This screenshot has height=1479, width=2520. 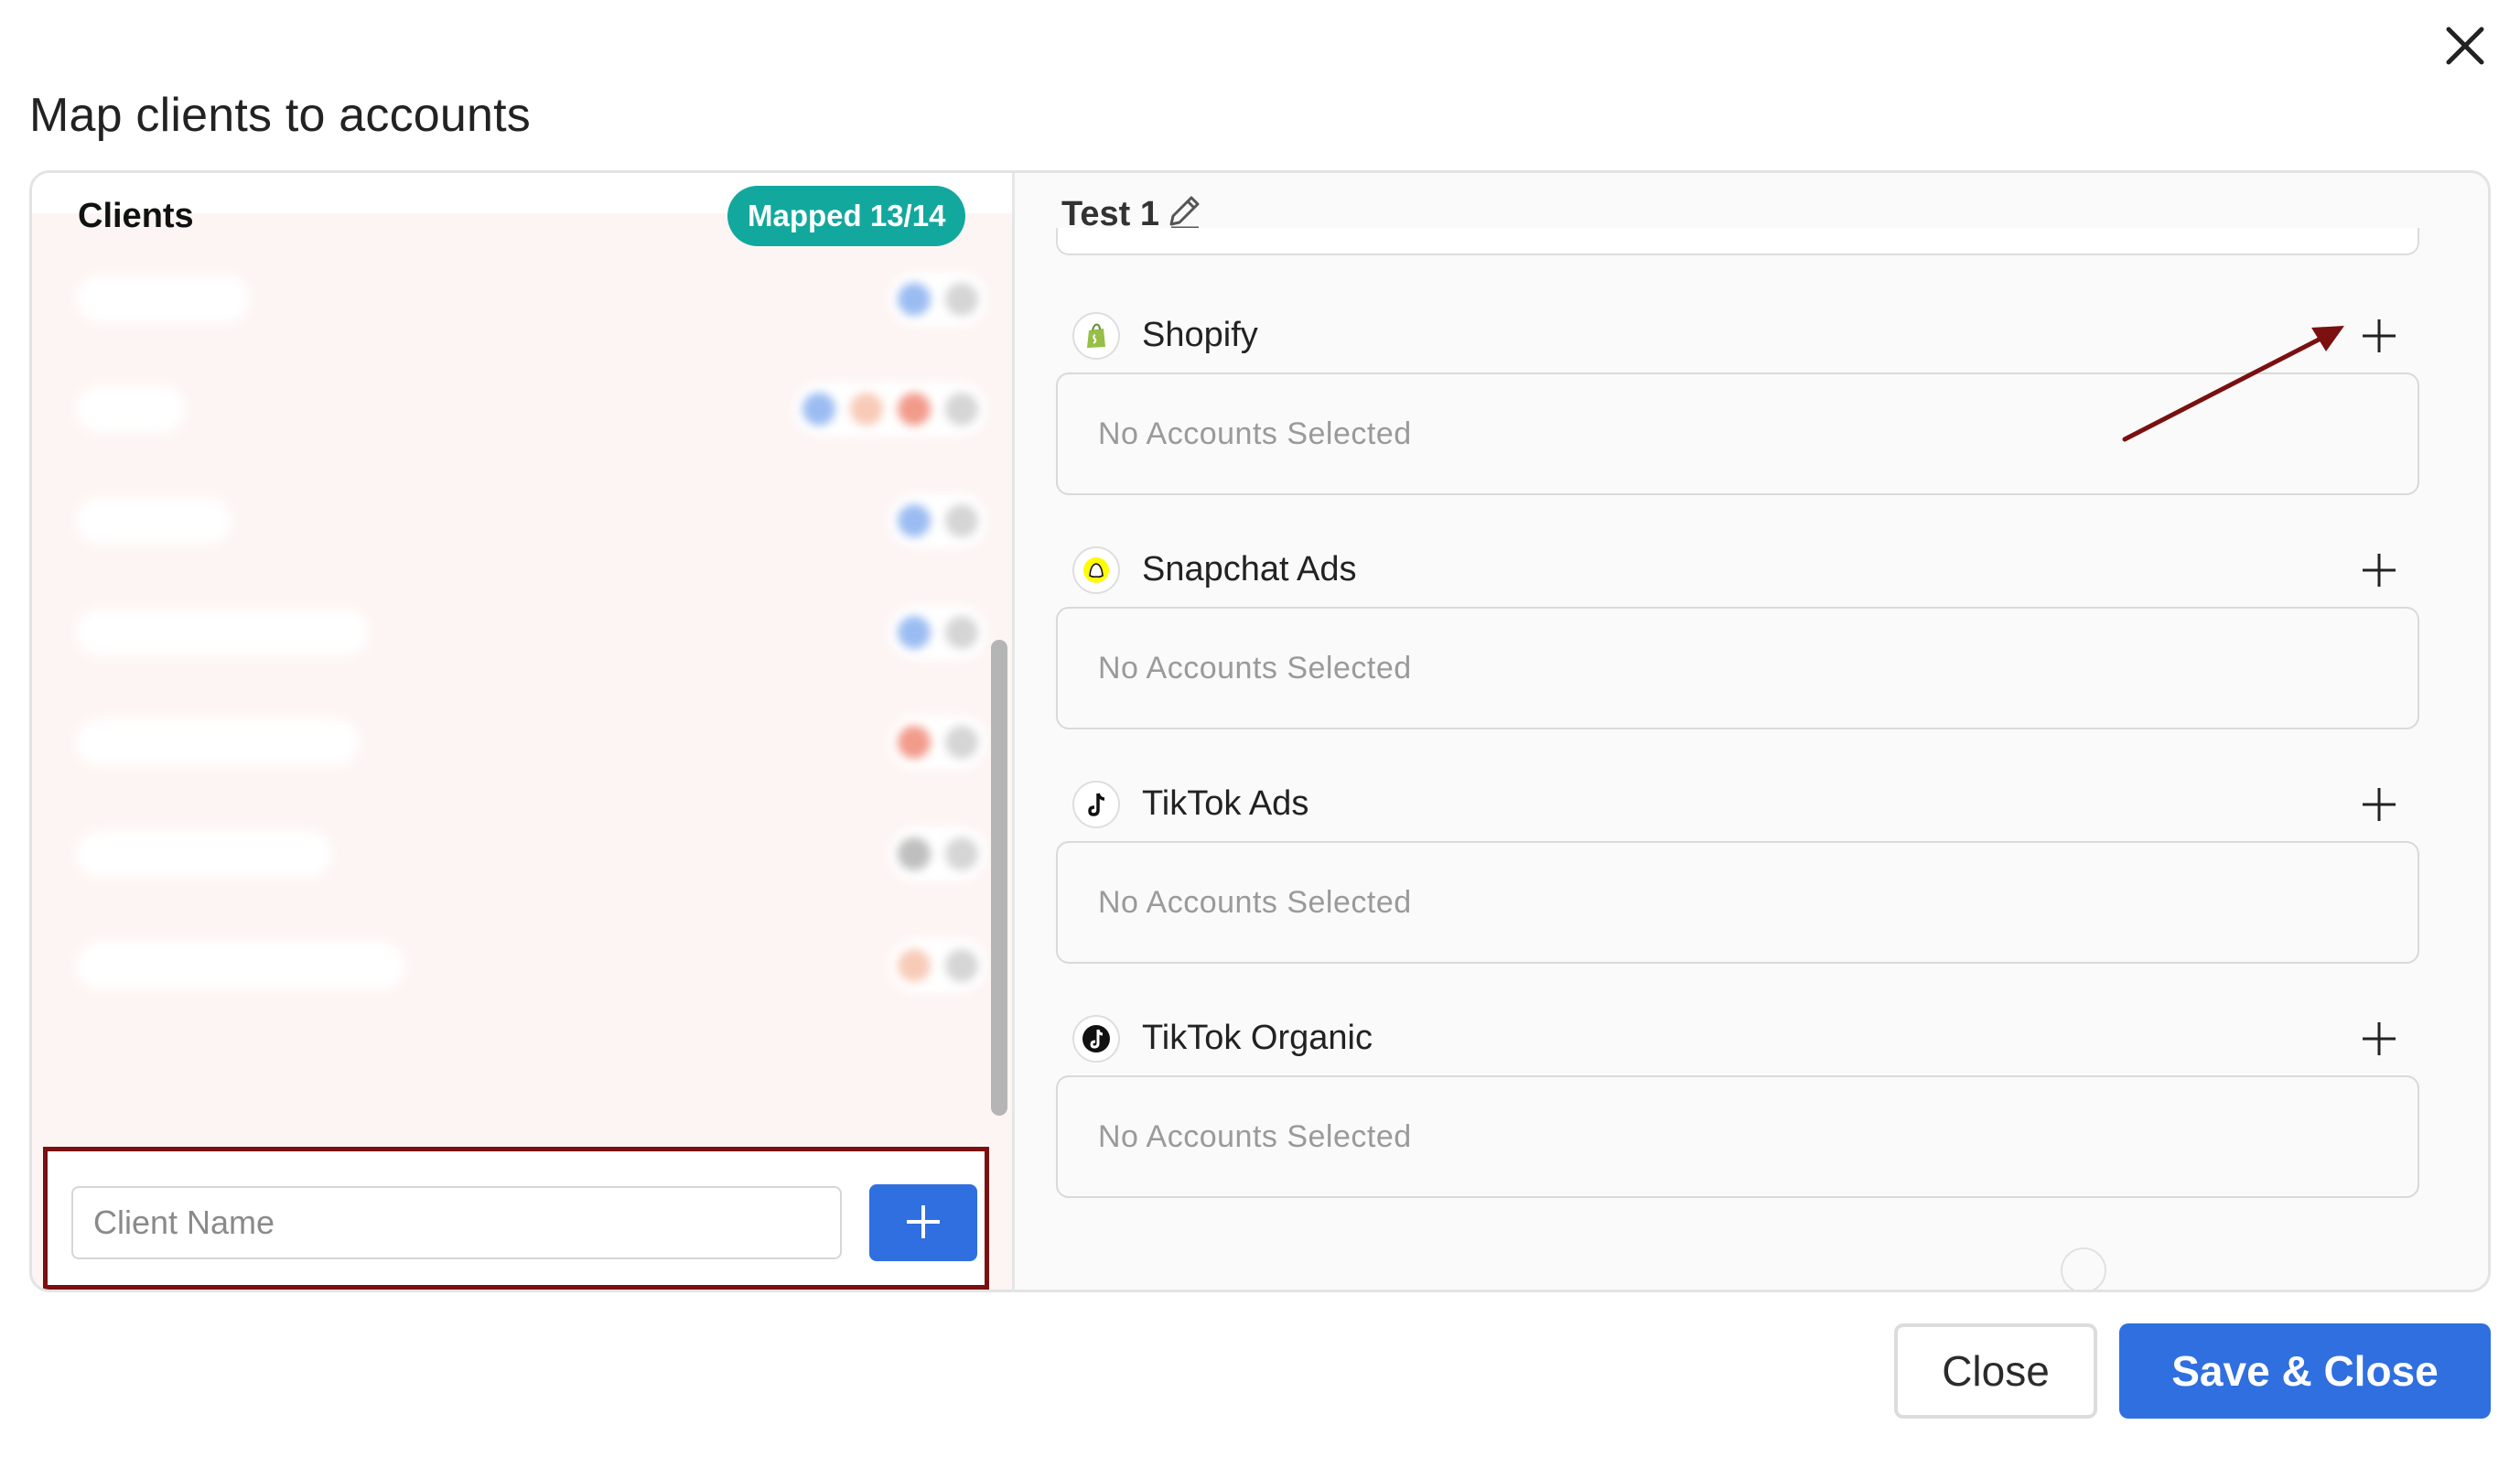 I want to click on plus-icon, so click(x=923, y=1221).